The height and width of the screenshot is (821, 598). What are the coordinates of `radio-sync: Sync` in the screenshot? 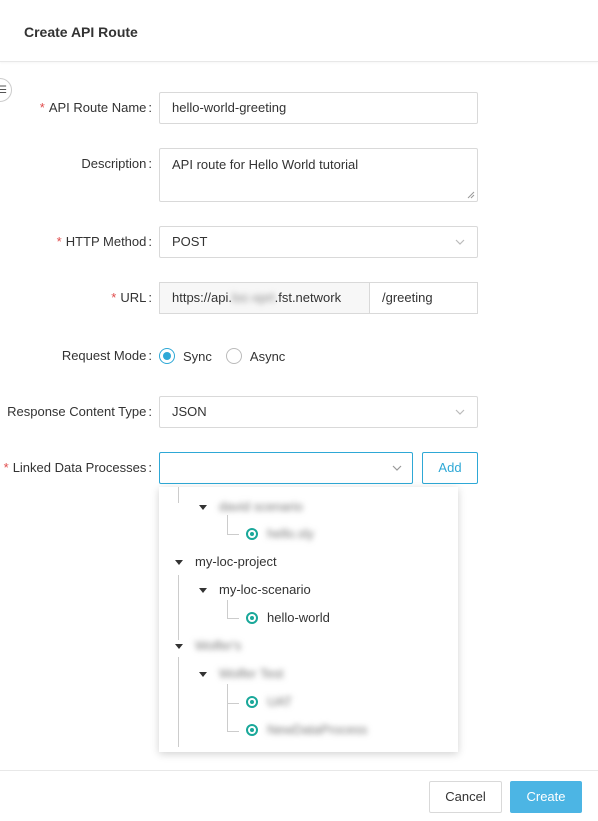 It's located at (185, 356).